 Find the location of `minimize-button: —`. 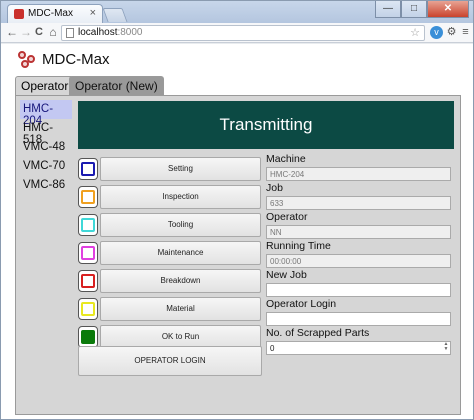

minimize-button: — is located at coordinates (388, 9).